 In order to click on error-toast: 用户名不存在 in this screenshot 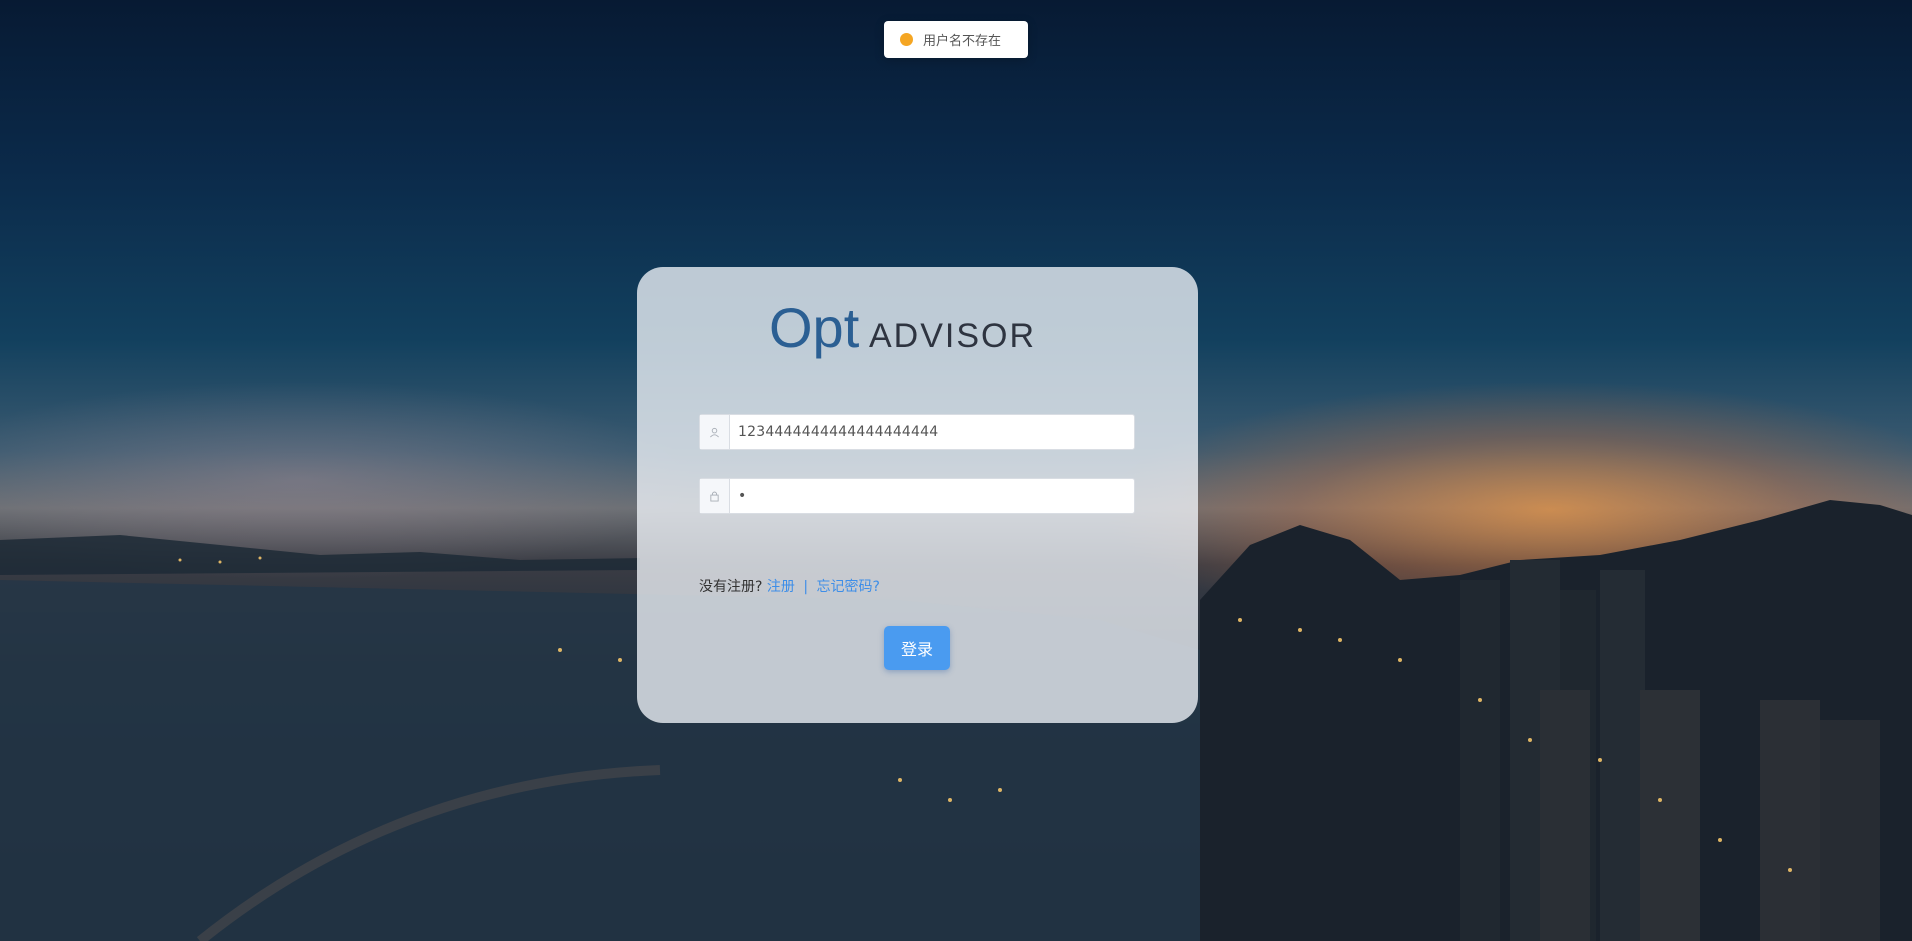, I will do `click(956, 39)`.